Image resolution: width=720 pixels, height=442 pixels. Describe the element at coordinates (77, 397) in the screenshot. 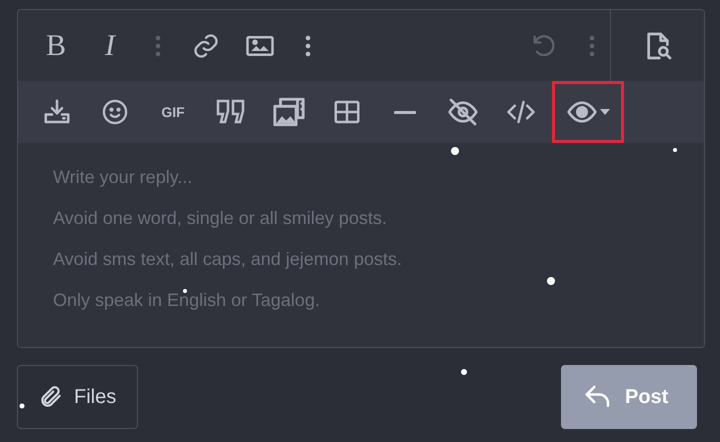

I see `files-button: Files` at that location.